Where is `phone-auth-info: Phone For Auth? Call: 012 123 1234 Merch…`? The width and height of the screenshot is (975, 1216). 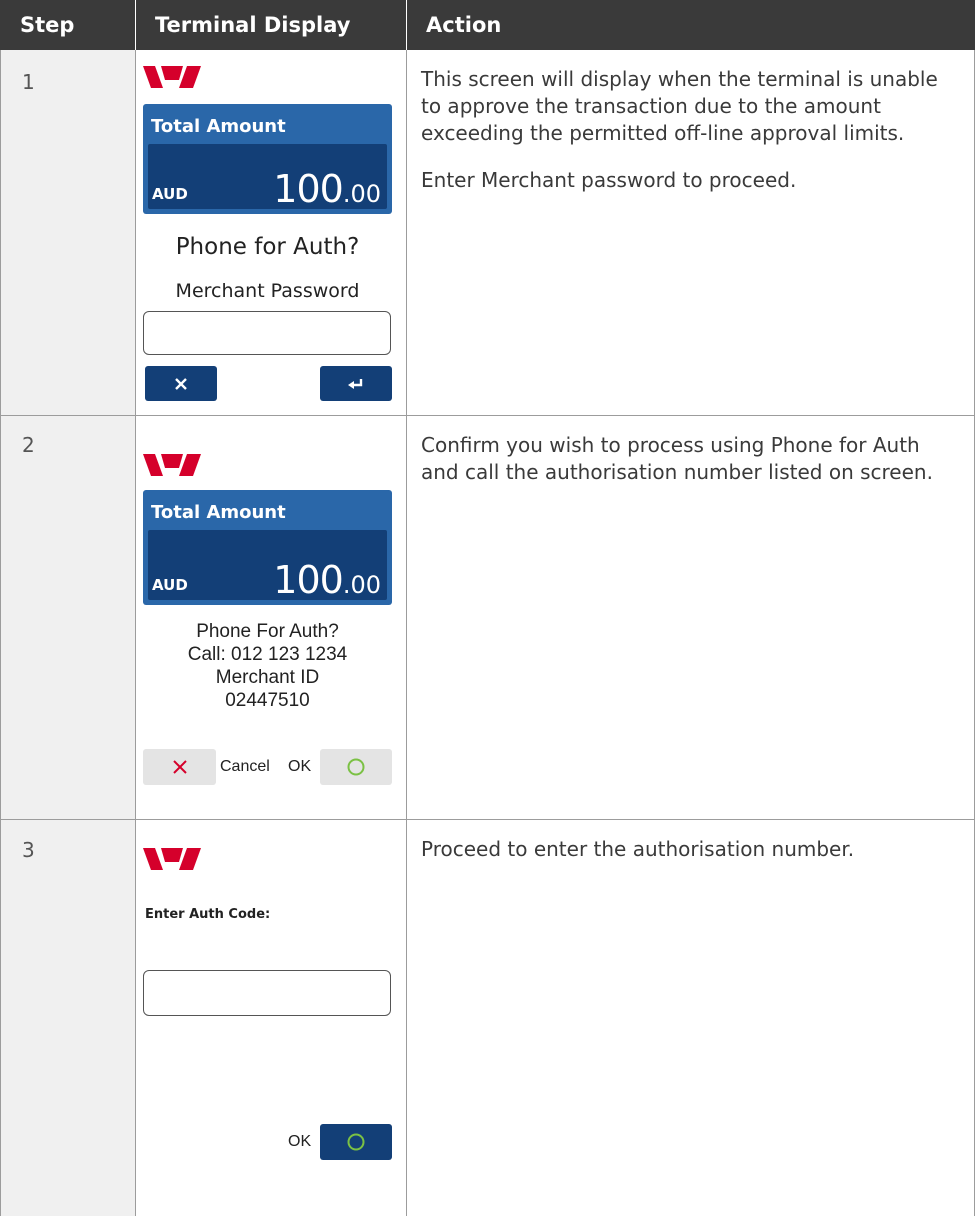 phone-auth-info: Phone For Auth? Call: 012 123 1234 Merch… is located at coordinates (267, 666).